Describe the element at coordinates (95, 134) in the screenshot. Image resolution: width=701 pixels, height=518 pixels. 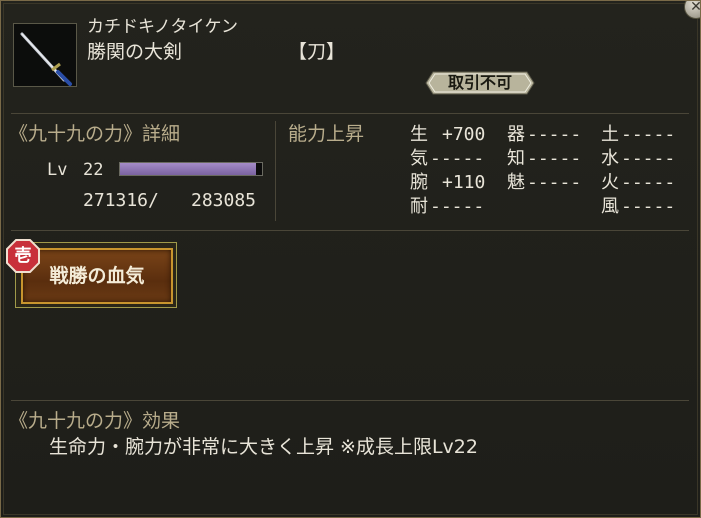
I see `detail-title: 《九十九の力》詳細` at that location.